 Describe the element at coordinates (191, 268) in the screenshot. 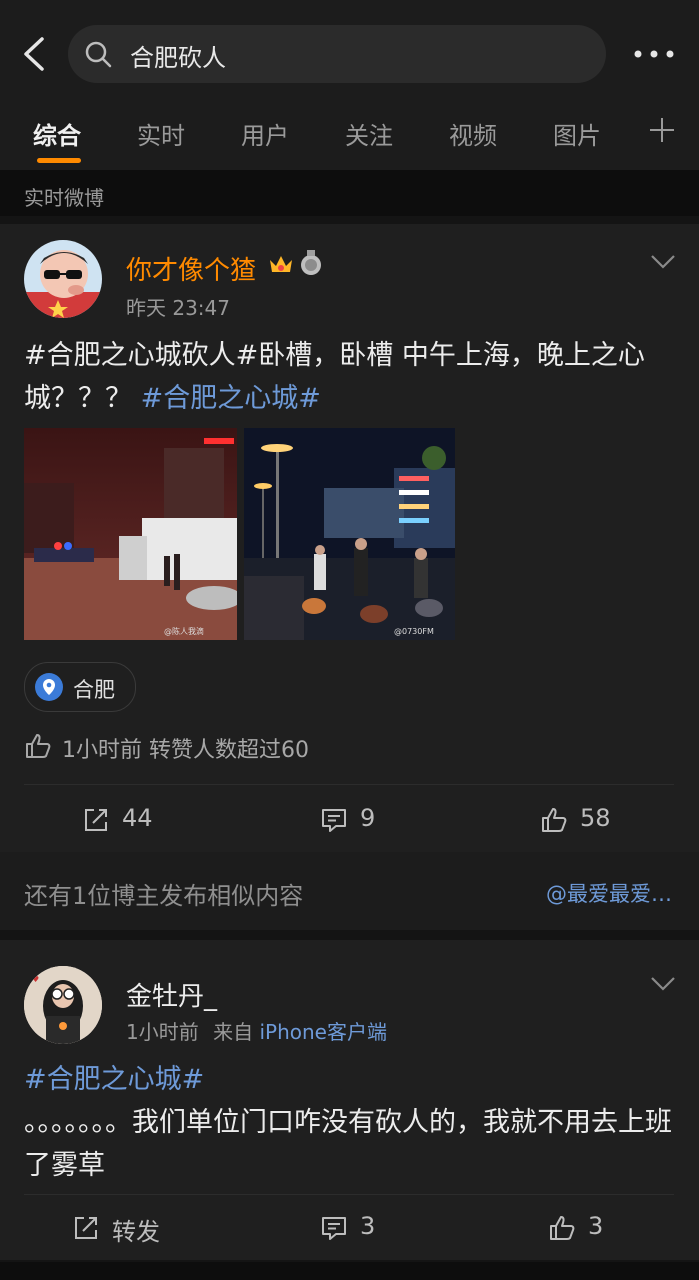

I see `author-name: 你才像个猹` at that location.